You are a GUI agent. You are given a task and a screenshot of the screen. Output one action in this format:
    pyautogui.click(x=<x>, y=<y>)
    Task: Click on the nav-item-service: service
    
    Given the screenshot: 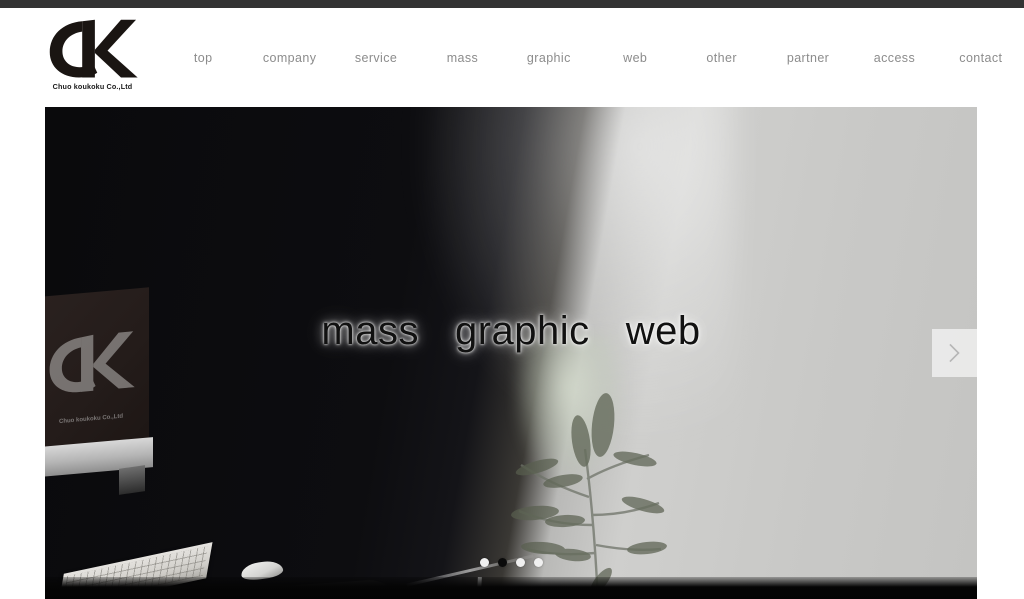 What is the action you would take?
    pyautogui.click(x=376, y=58)
    